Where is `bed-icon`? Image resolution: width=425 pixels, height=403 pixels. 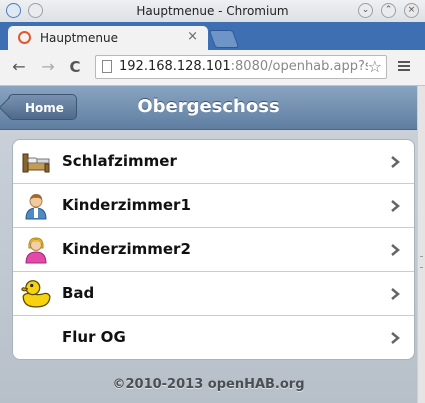 bed-icon is located at coordinates (36, 163).